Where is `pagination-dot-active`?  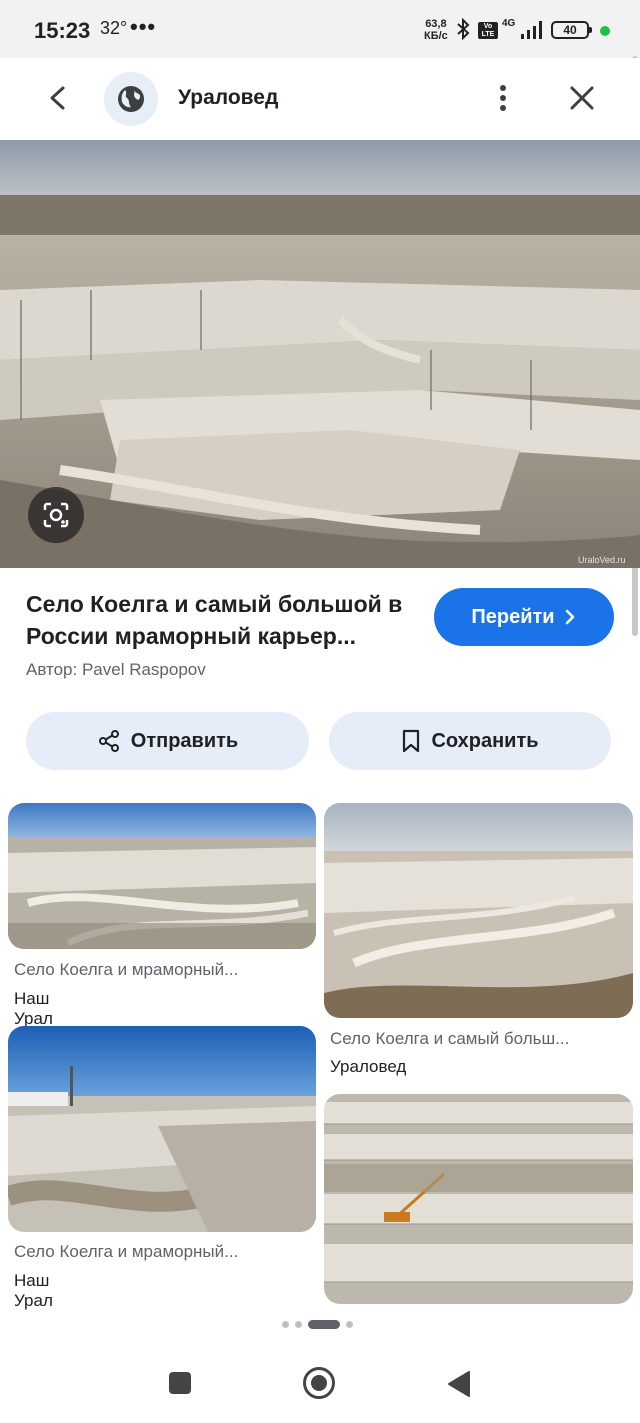
pagination-dot-active is located at coordinates (324, 1324).